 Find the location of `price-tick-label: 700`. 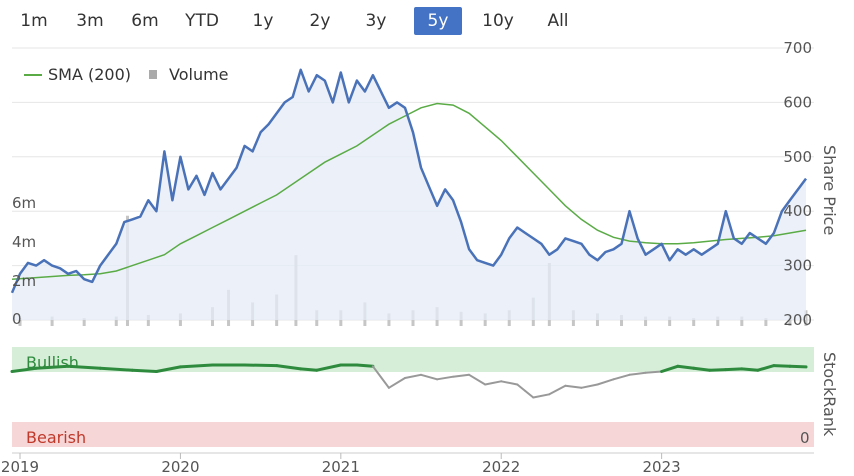

price-tick-label: 700 is located at coordinates (797, 48).